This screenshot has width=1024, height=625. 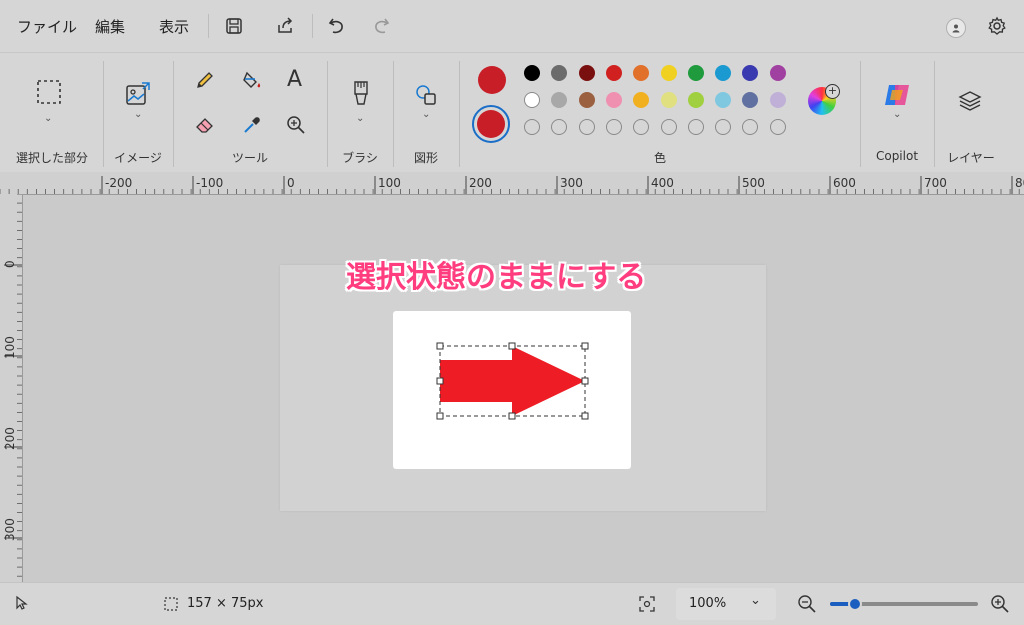 I want to click on text-tool-icon: A, so click(x=294, y=79).